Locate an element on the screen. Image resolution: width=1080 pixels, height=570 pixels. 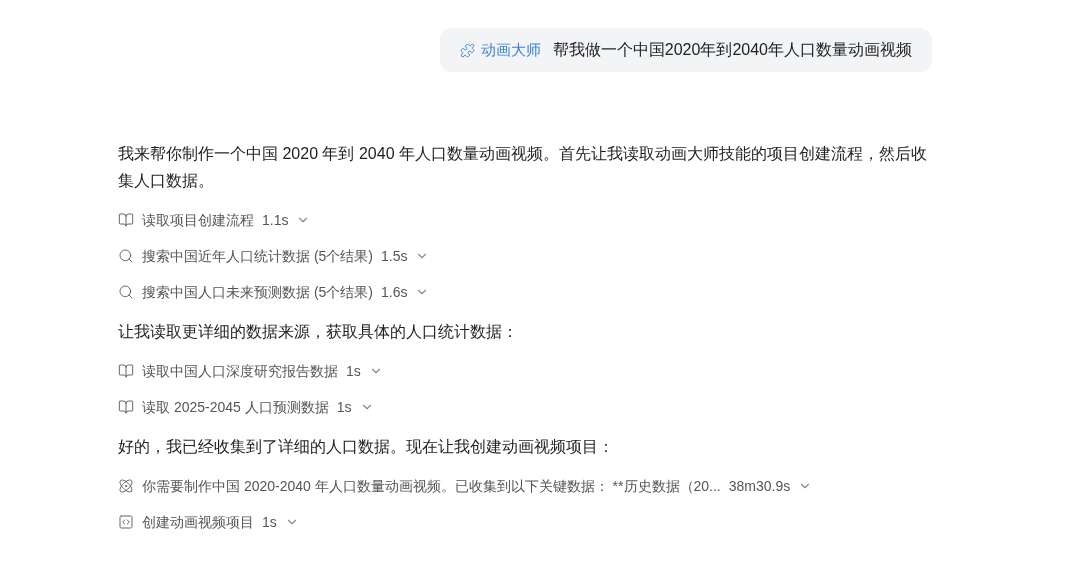
step-toggle: 创建动画视频项目 1s is located at coordinates (220, 522).